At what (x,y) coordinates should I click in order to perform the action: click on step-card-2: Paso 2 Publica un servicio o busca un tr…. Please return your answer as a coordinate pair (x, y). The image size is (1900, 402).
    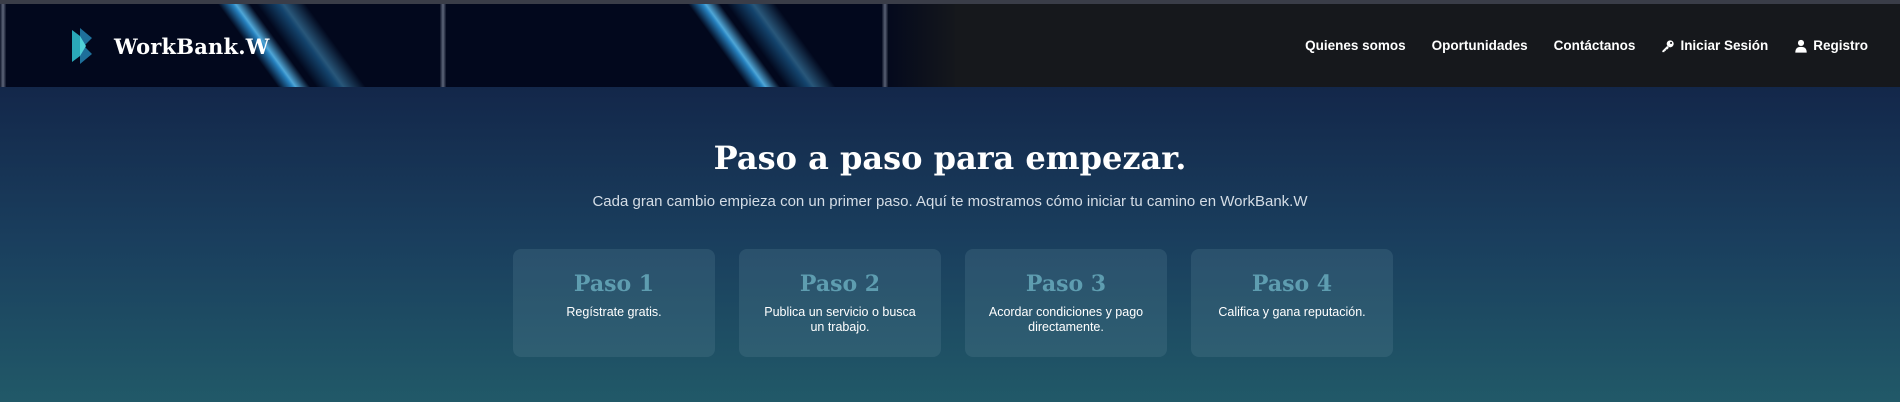
    Looking at the image, I should click on (840, 303).